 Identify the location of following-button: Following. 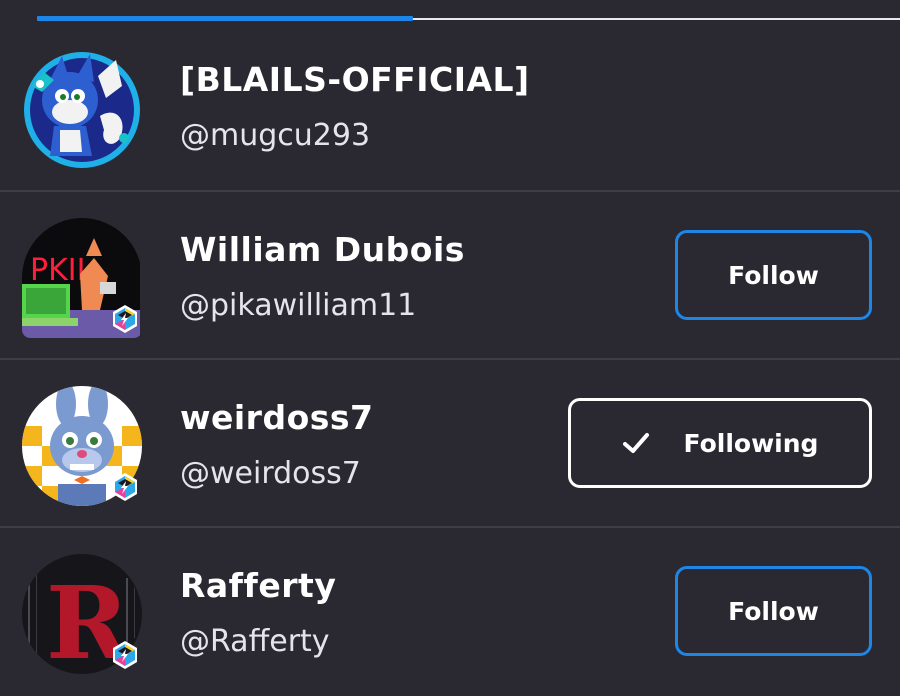
(720, 443).